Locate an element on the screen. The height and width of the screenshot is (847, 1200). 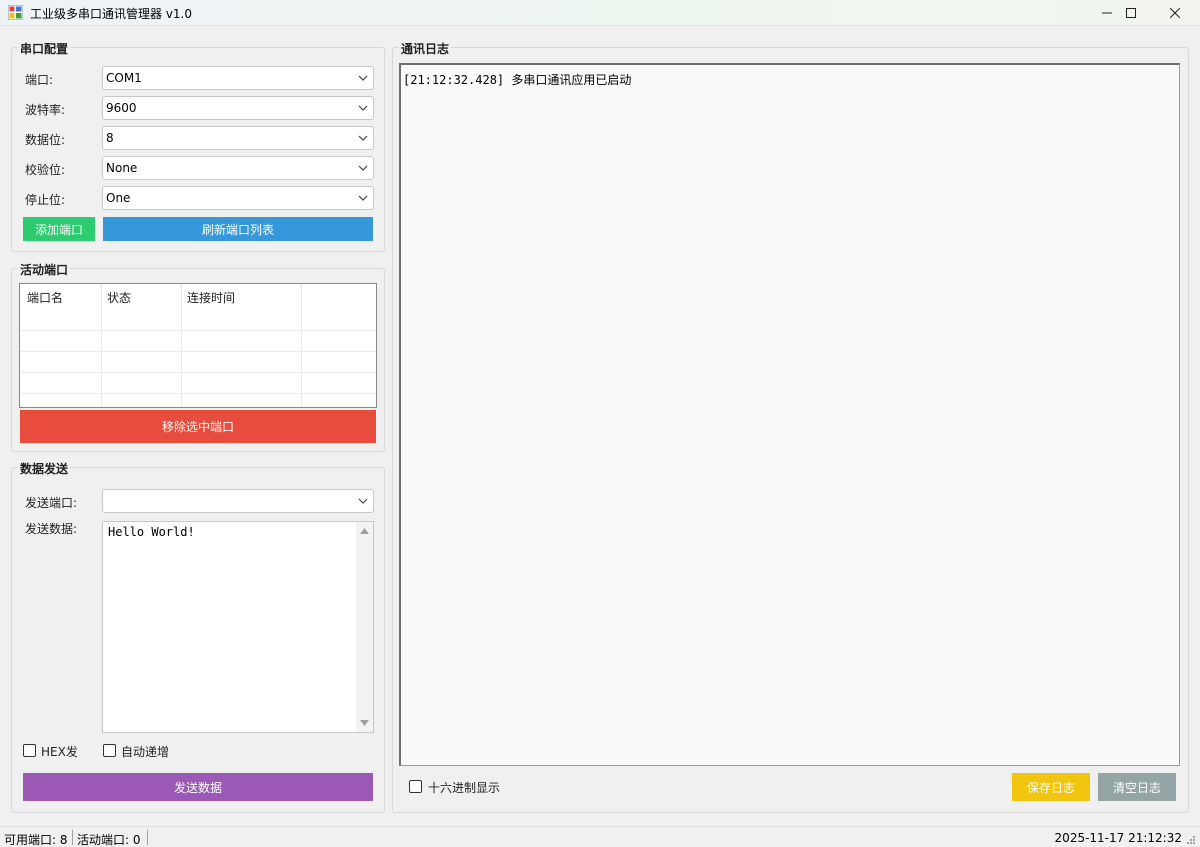
port-label: 端口: is located at coordinates (39, 80).